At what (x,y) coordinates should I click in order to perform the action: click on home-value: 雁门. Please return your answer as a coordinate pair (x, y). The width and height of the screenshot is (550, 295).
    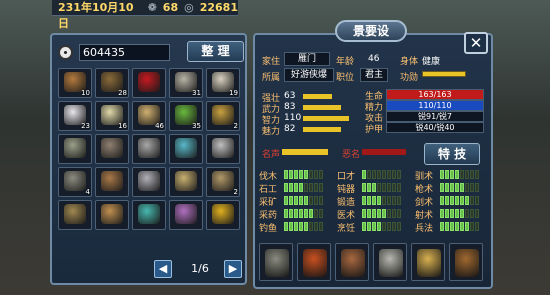
    Looking at the image, I should click on (307, 59).